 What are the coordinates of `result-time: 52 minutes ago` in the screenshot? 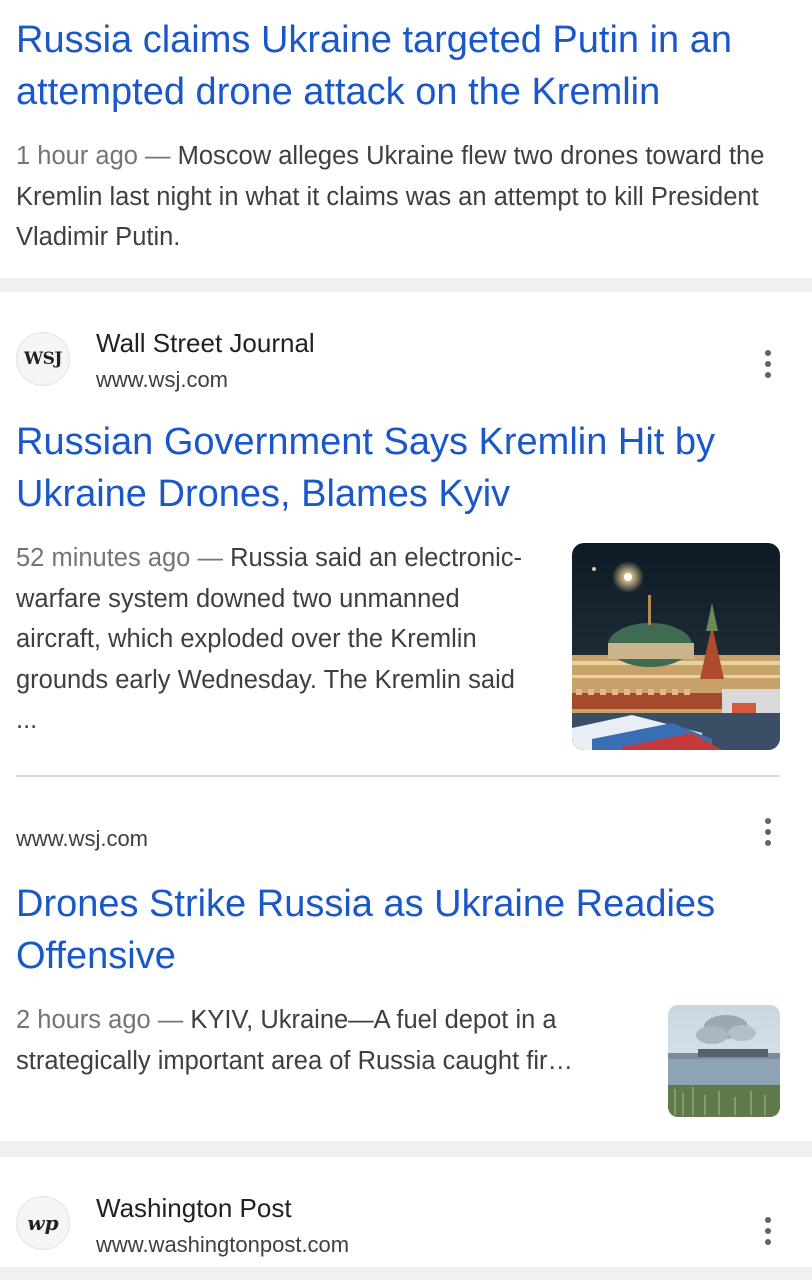 It's located at (103, 558).